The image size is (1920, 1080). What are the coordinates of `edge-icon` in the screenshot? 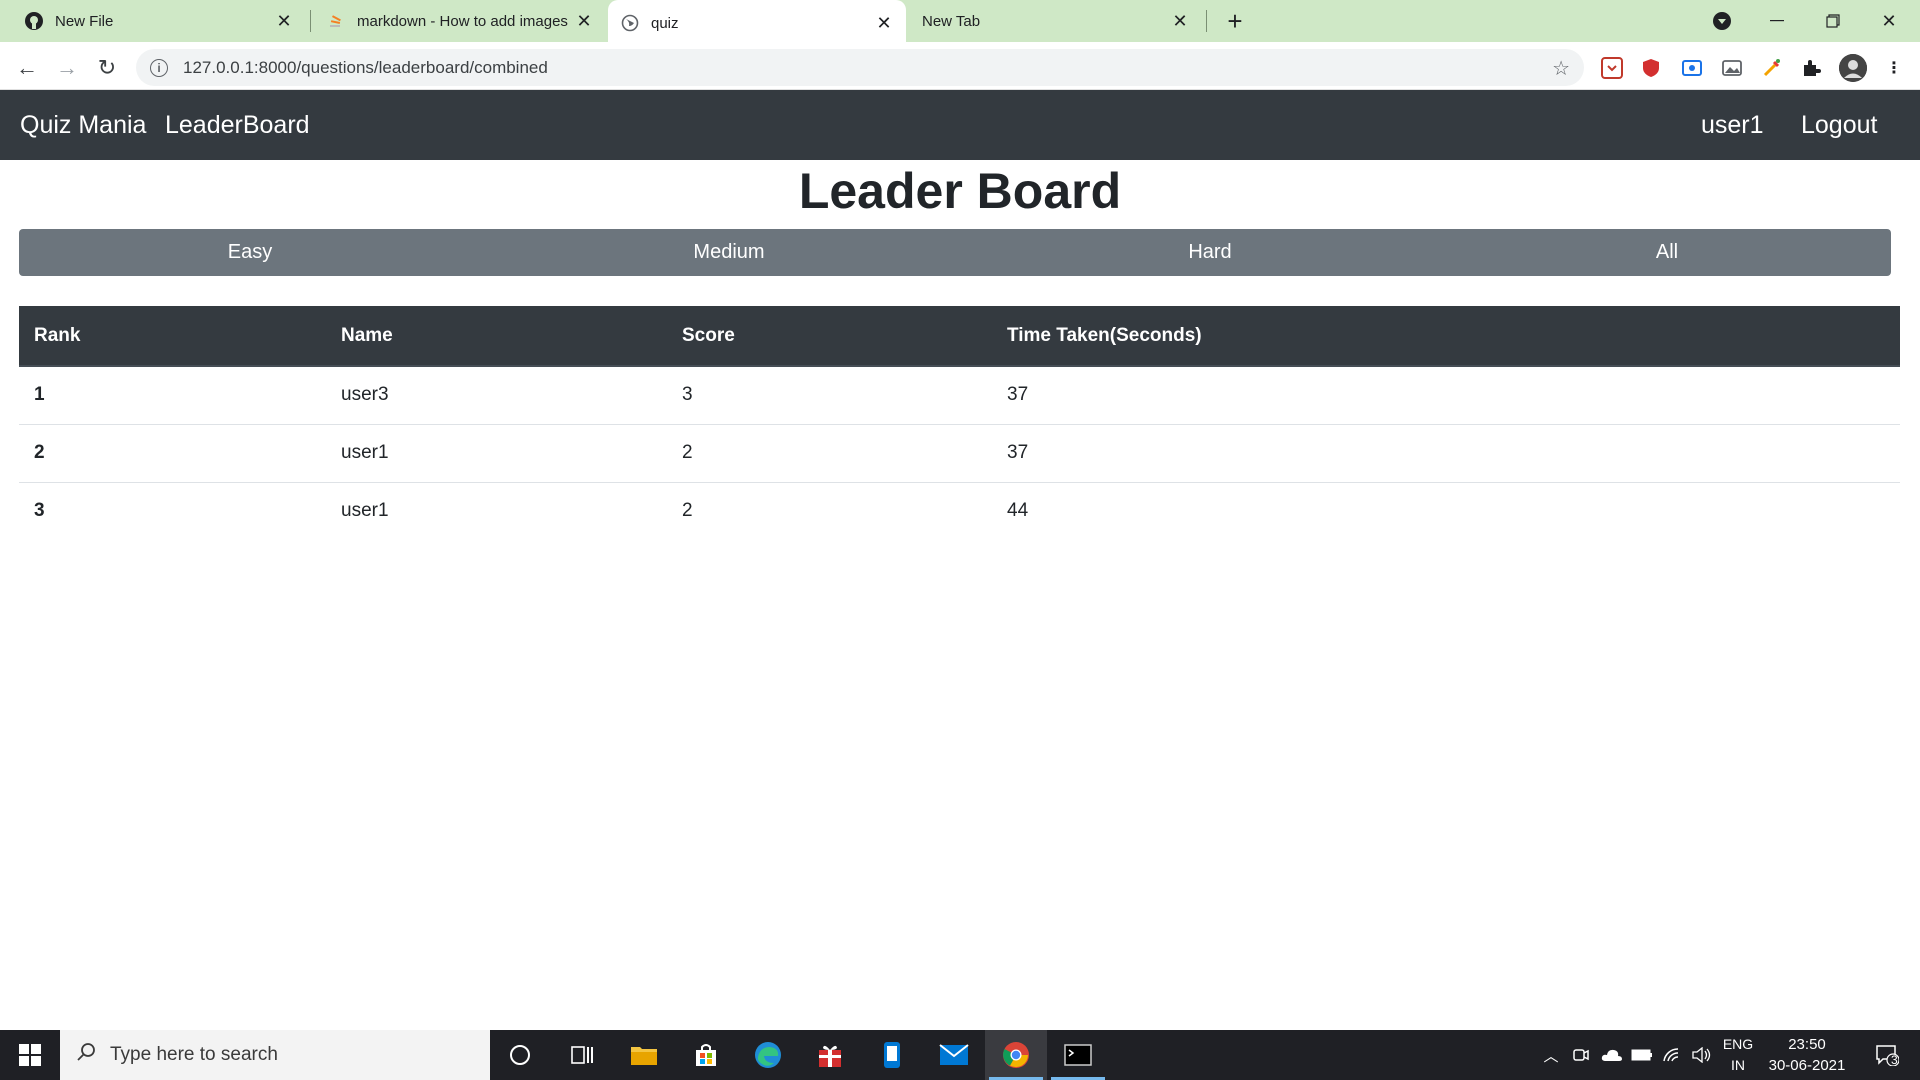 It's located at (768, 1055).